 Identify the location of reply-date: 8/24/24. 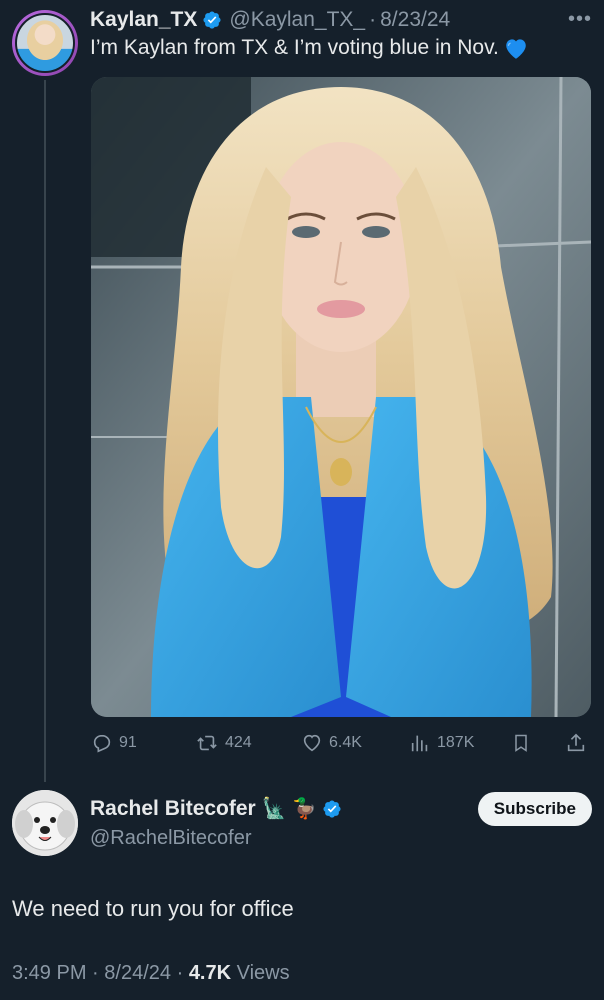
(137, 973).